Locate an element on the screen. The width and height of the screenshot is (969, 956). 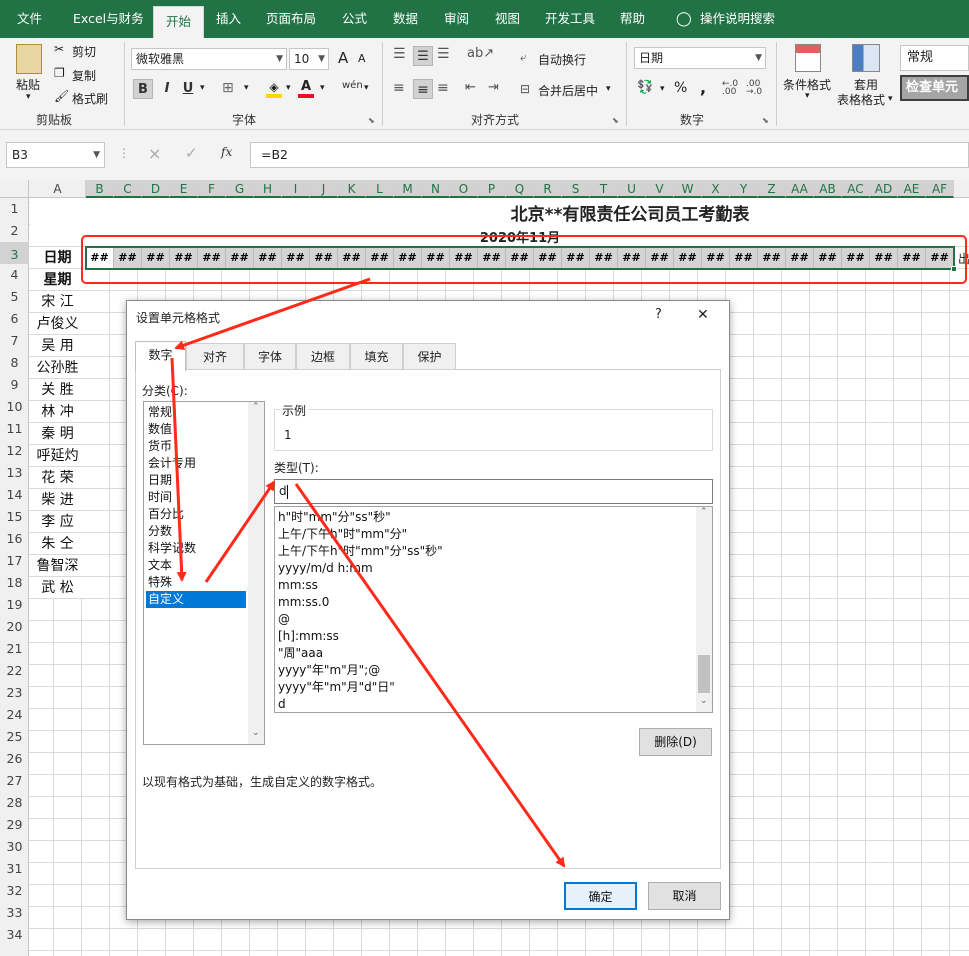
annotation-box is located at coordinates (524, 259).